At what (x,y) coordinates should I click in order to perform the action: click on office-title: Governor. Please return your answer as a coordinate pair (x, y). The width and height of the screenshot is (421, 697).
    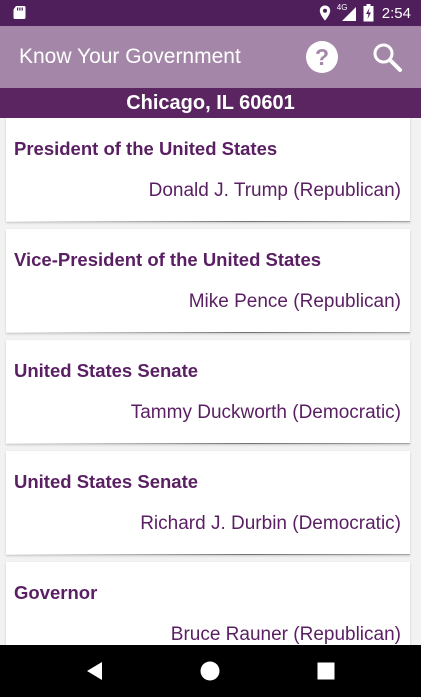
    Looking at the image, I should click on (56, 592).